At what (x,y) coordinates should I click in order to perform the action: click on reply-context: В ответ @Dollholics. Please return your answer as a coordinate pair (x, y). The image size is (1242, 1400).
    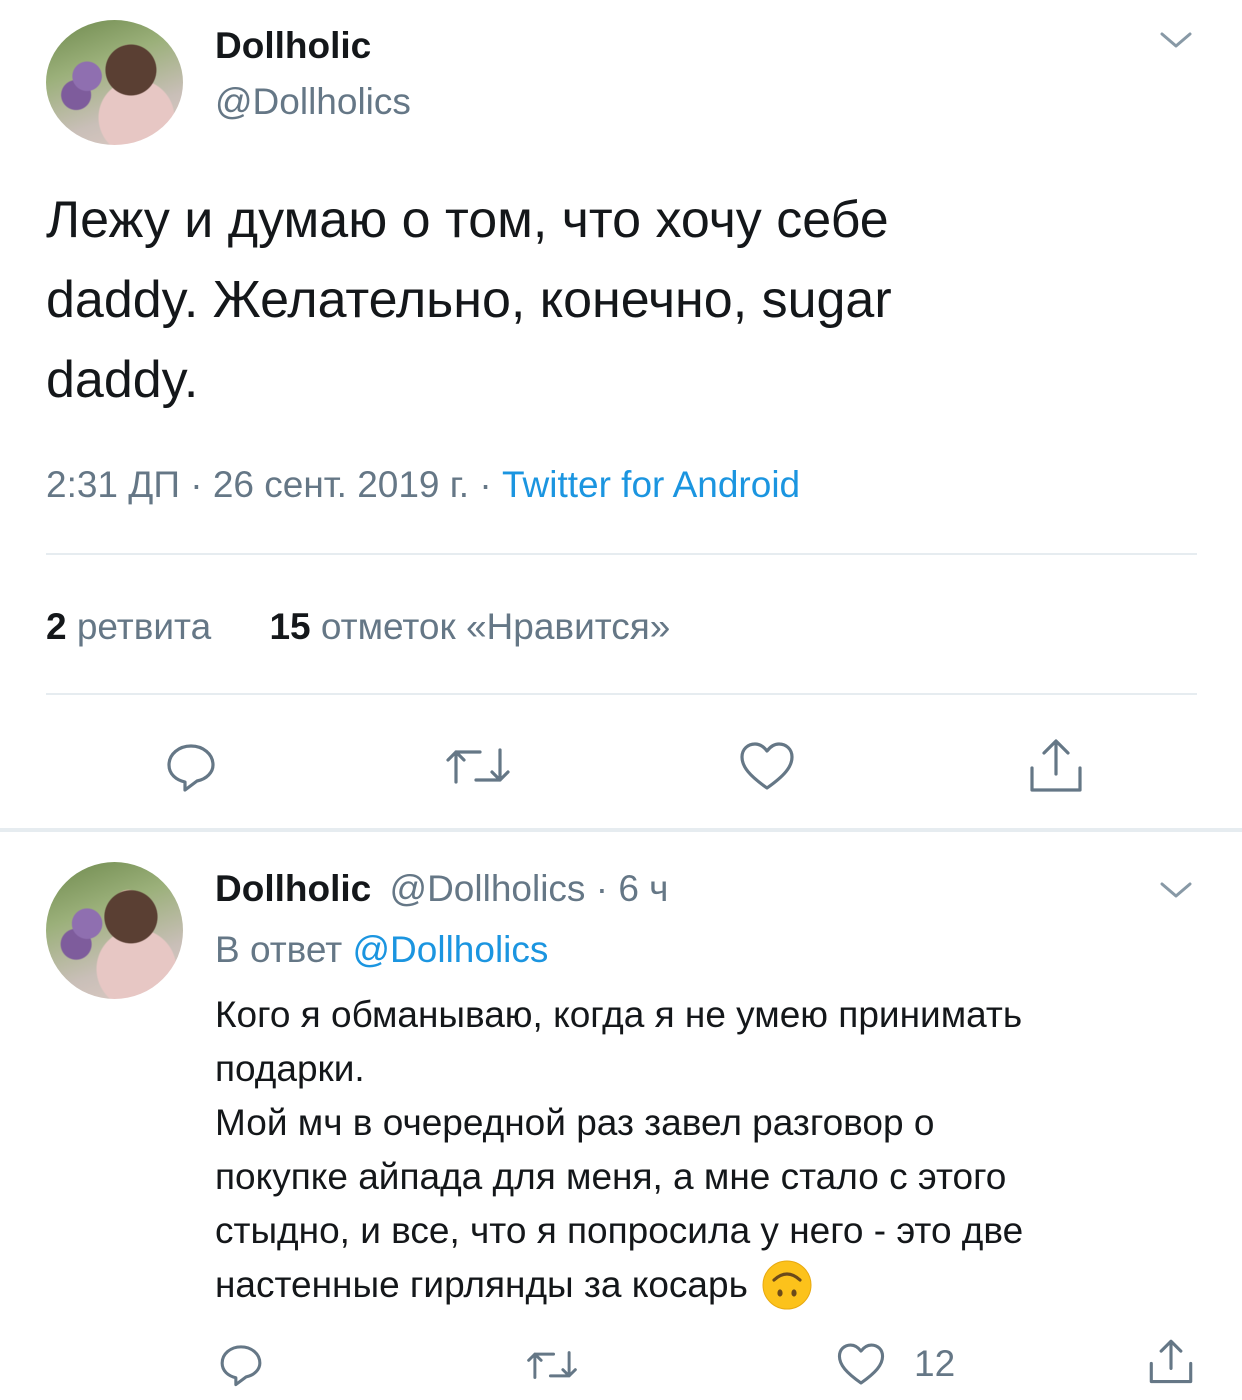
    Looking at the image, I should click on (381, 950).